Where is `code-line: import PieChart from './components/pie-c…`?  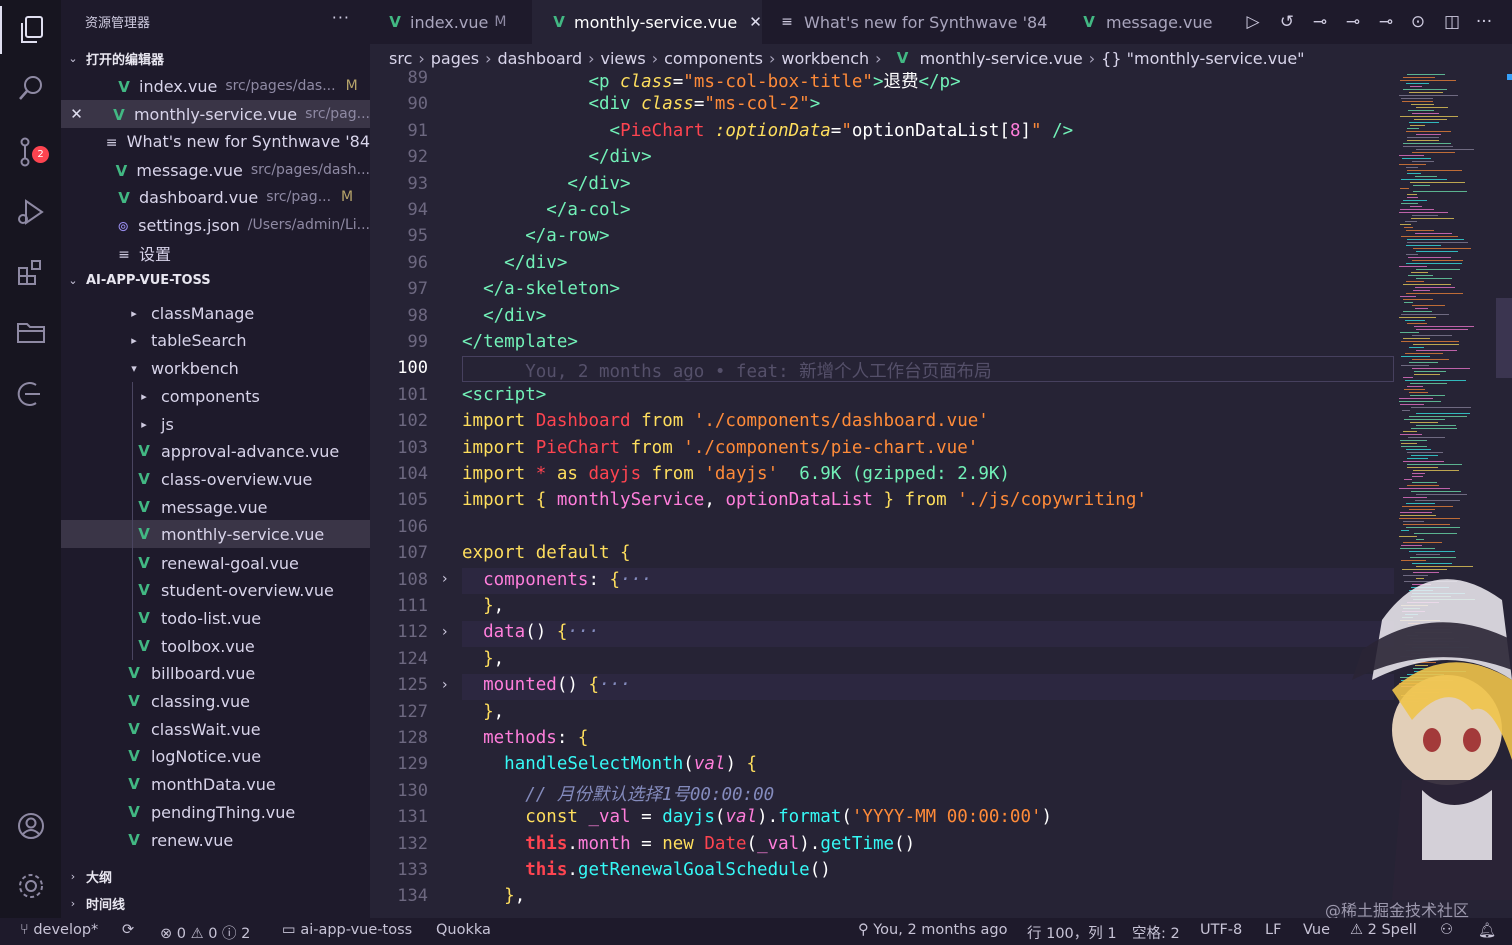 code-line: import PieChart from './components/pie-c… is located at coordinates (720, 448).